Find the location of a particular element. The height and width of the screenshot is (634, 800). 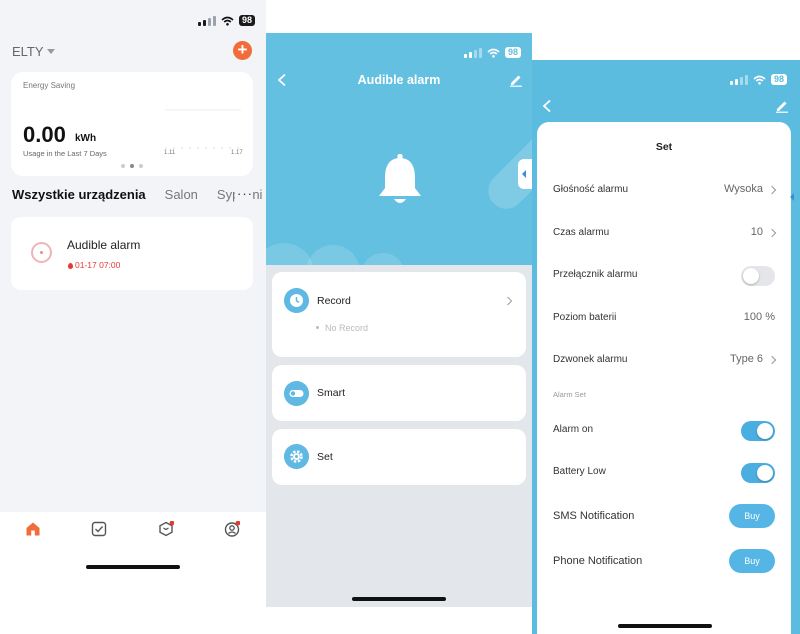

energy-subtitle: Usage in the Last 7 Days is located at coordinates (65, 153).